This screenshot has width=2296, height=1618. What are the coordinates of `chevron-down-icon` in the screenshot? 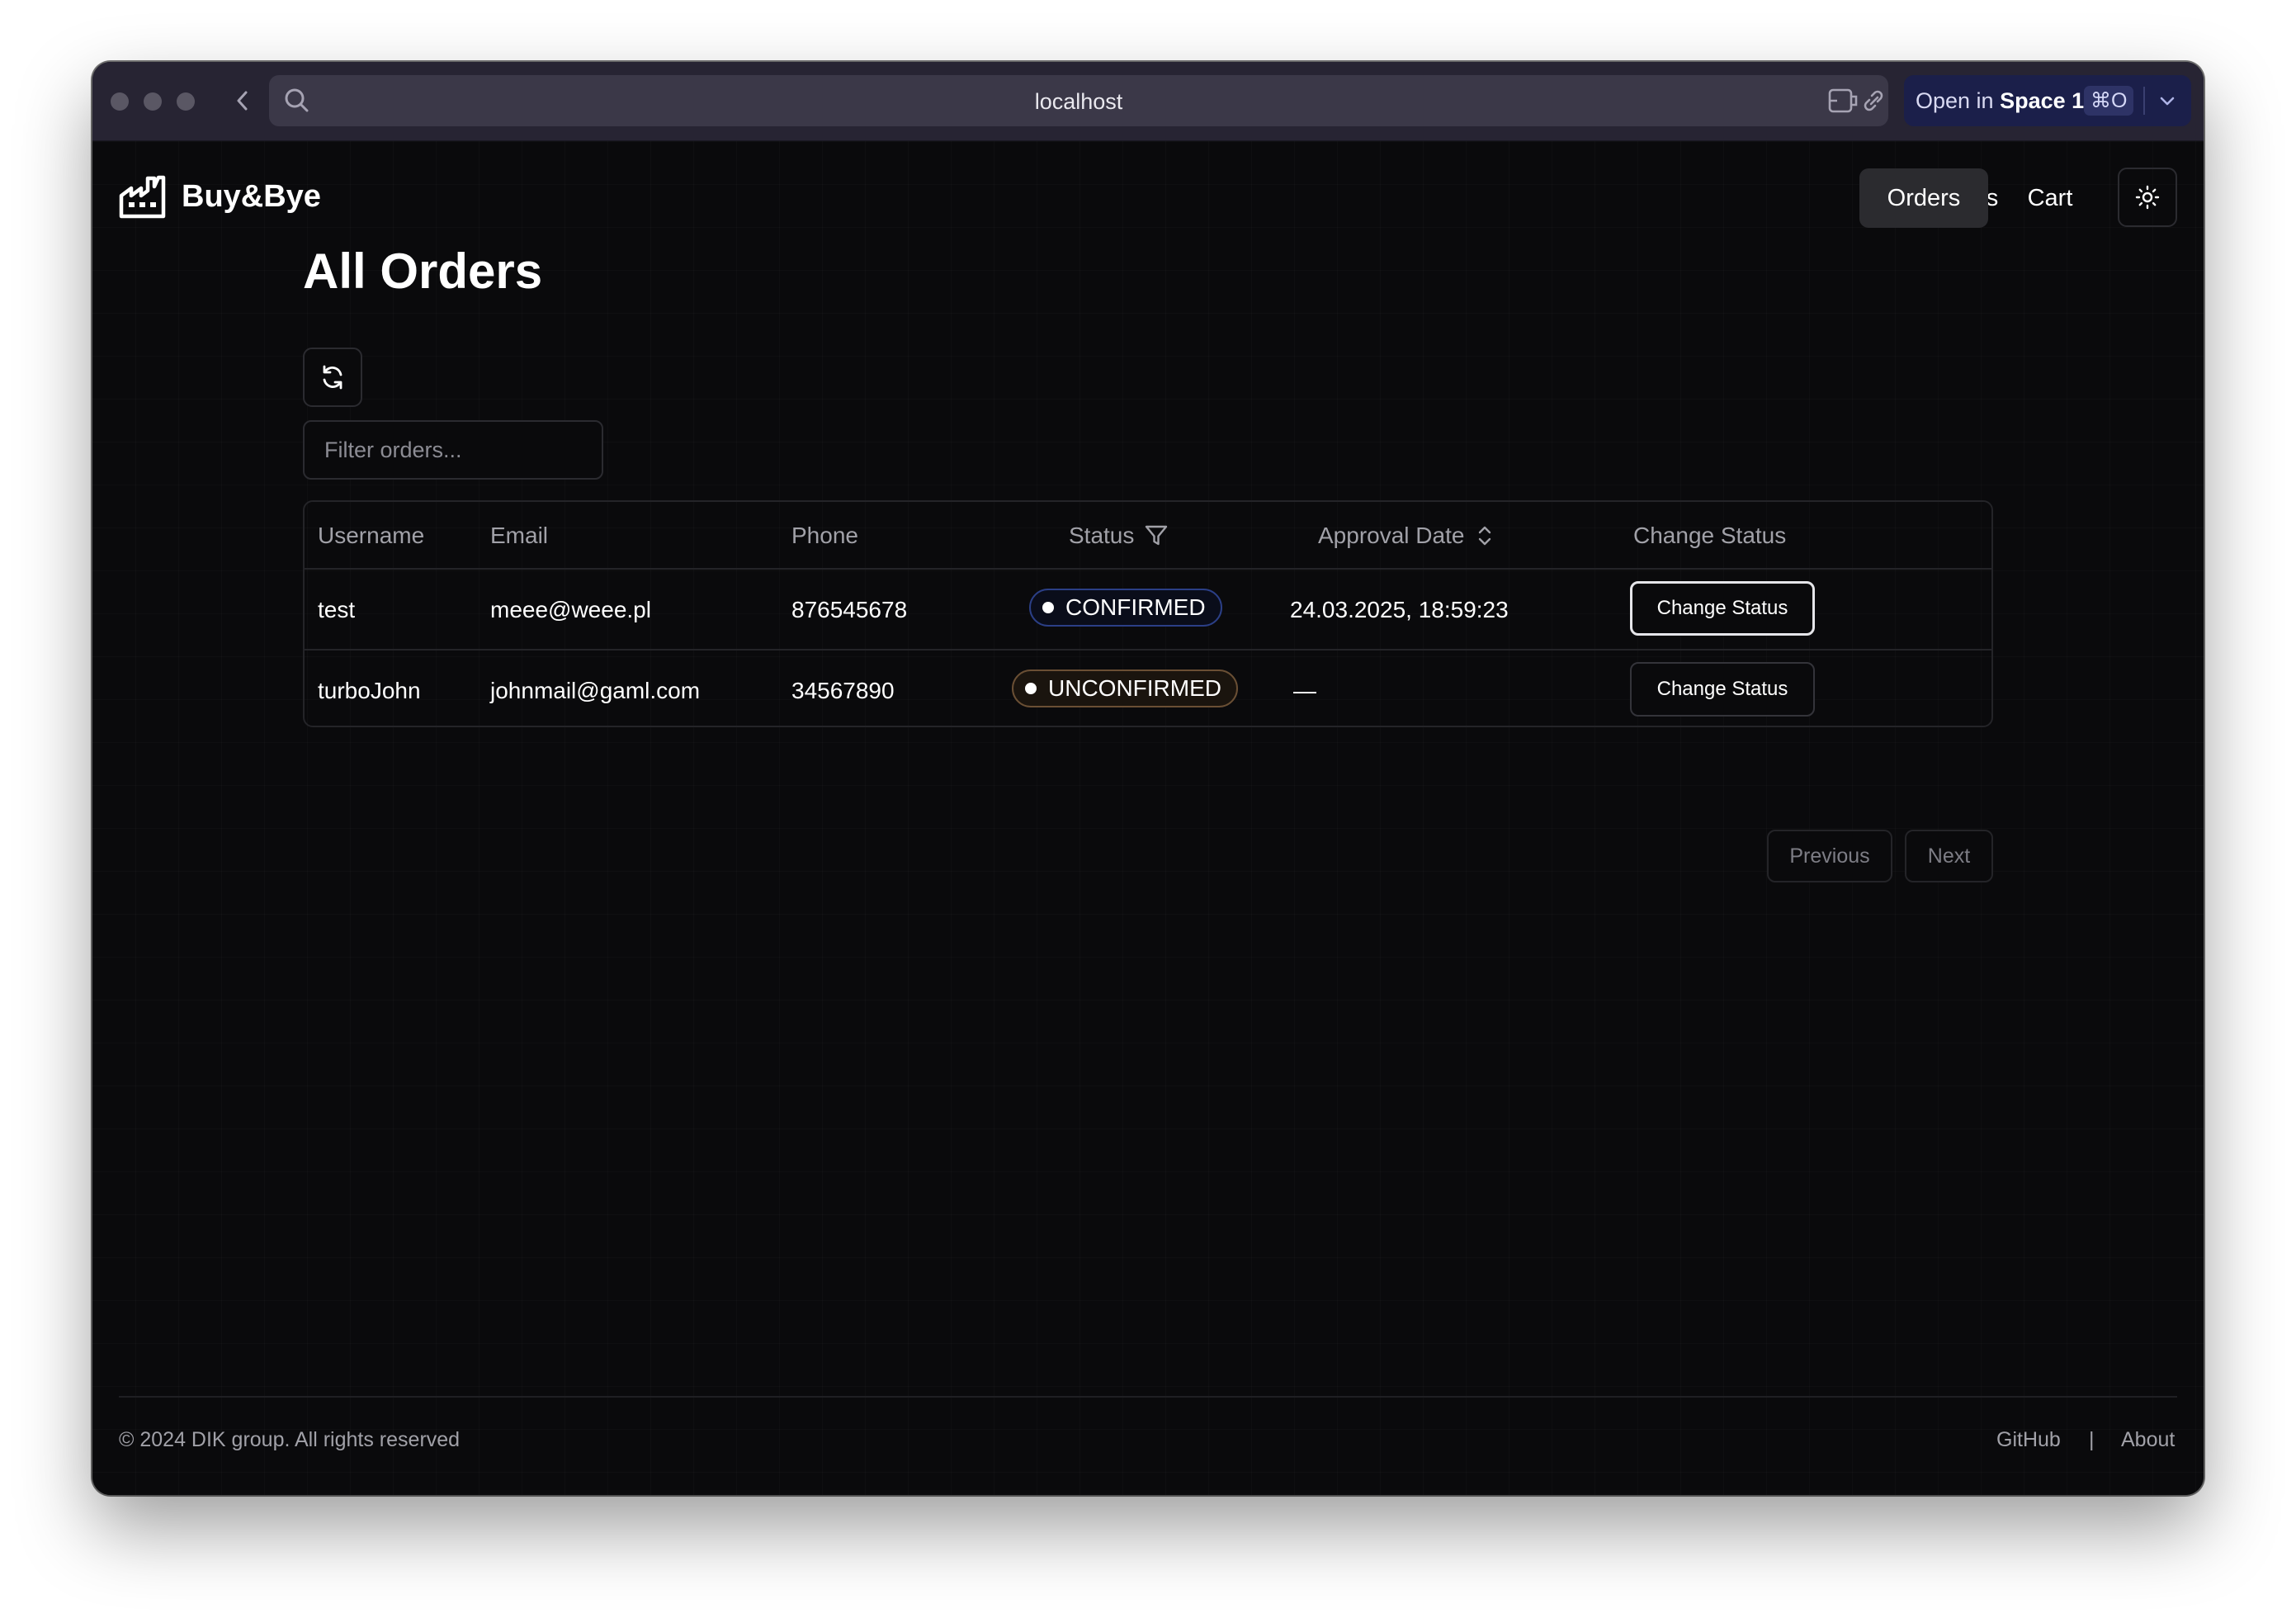 It's located at (2167, 100).